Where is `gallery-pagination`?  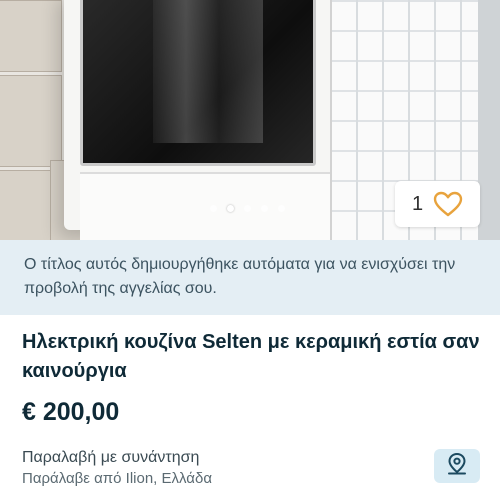 gallery-pagination is located at coordinates (247, 208).